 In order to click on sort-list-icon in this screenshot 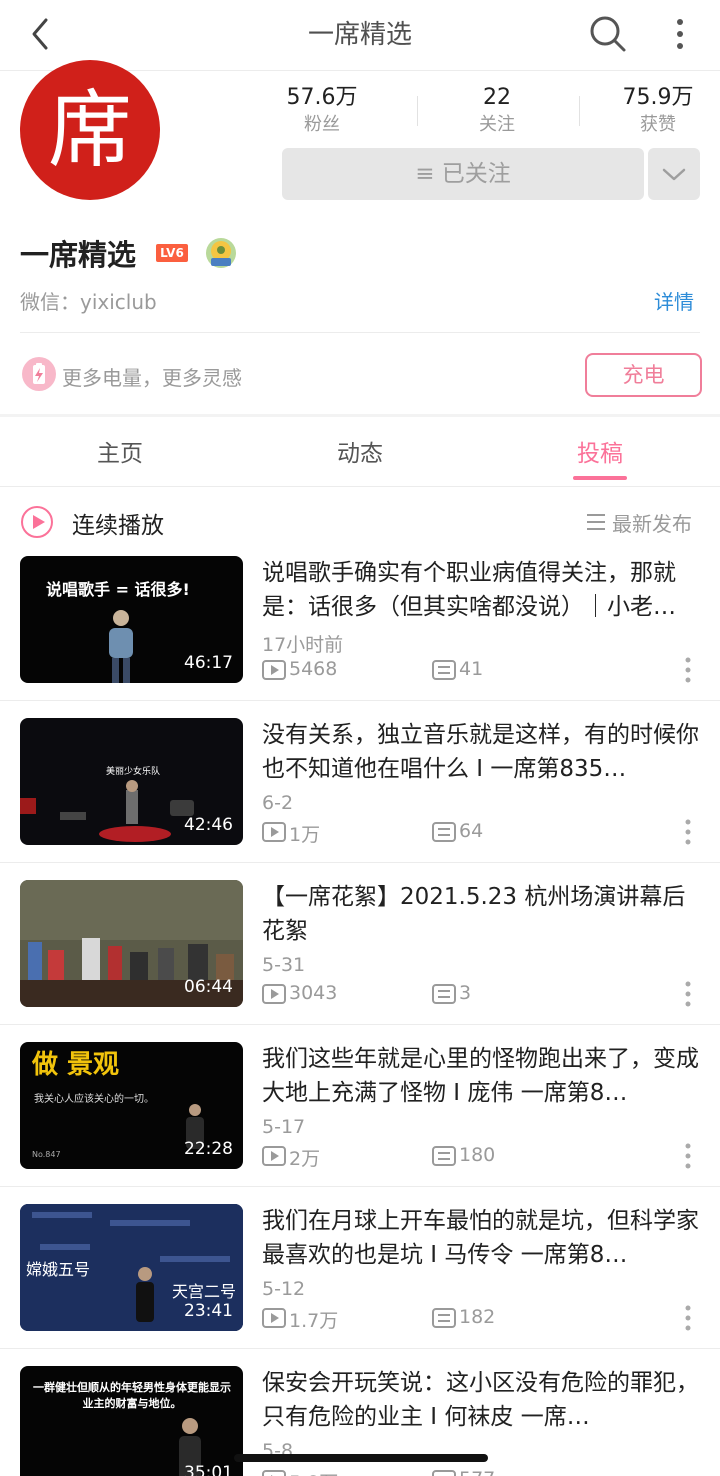, I will do `click(596, 522)`.